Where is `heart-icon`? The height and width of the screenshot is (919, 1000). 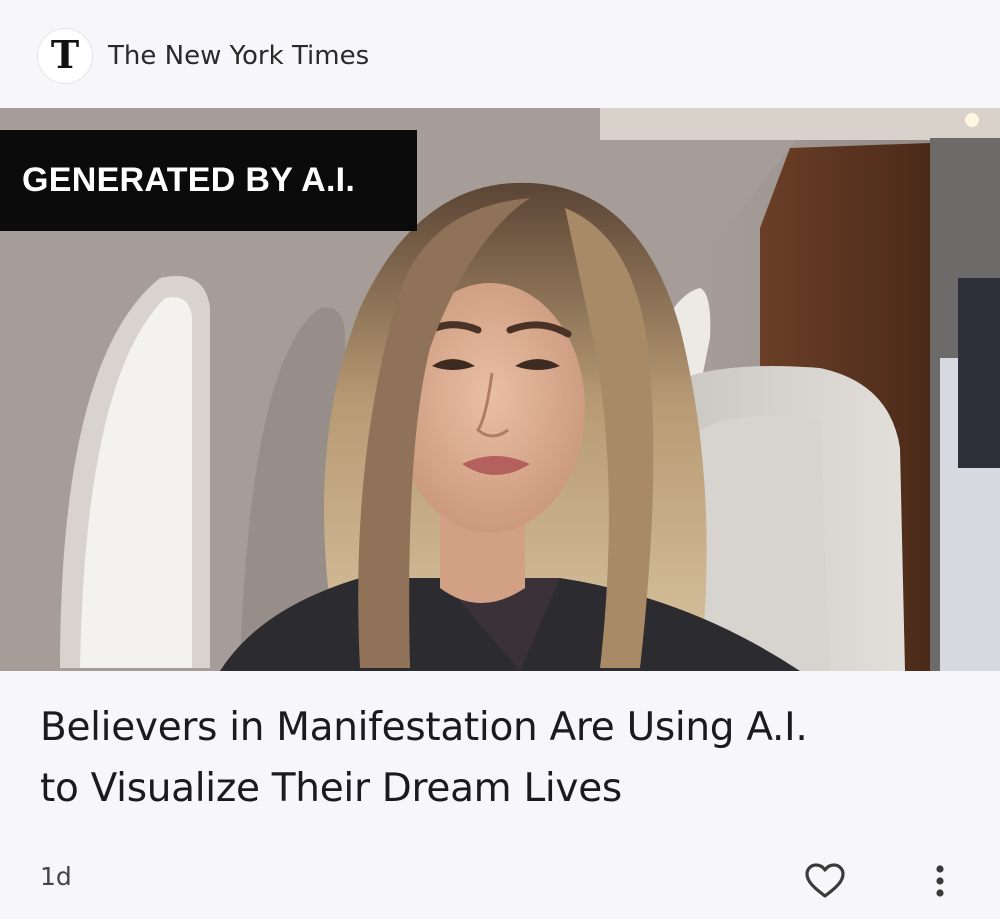
heart-icon is located at coordinates (825, 880).